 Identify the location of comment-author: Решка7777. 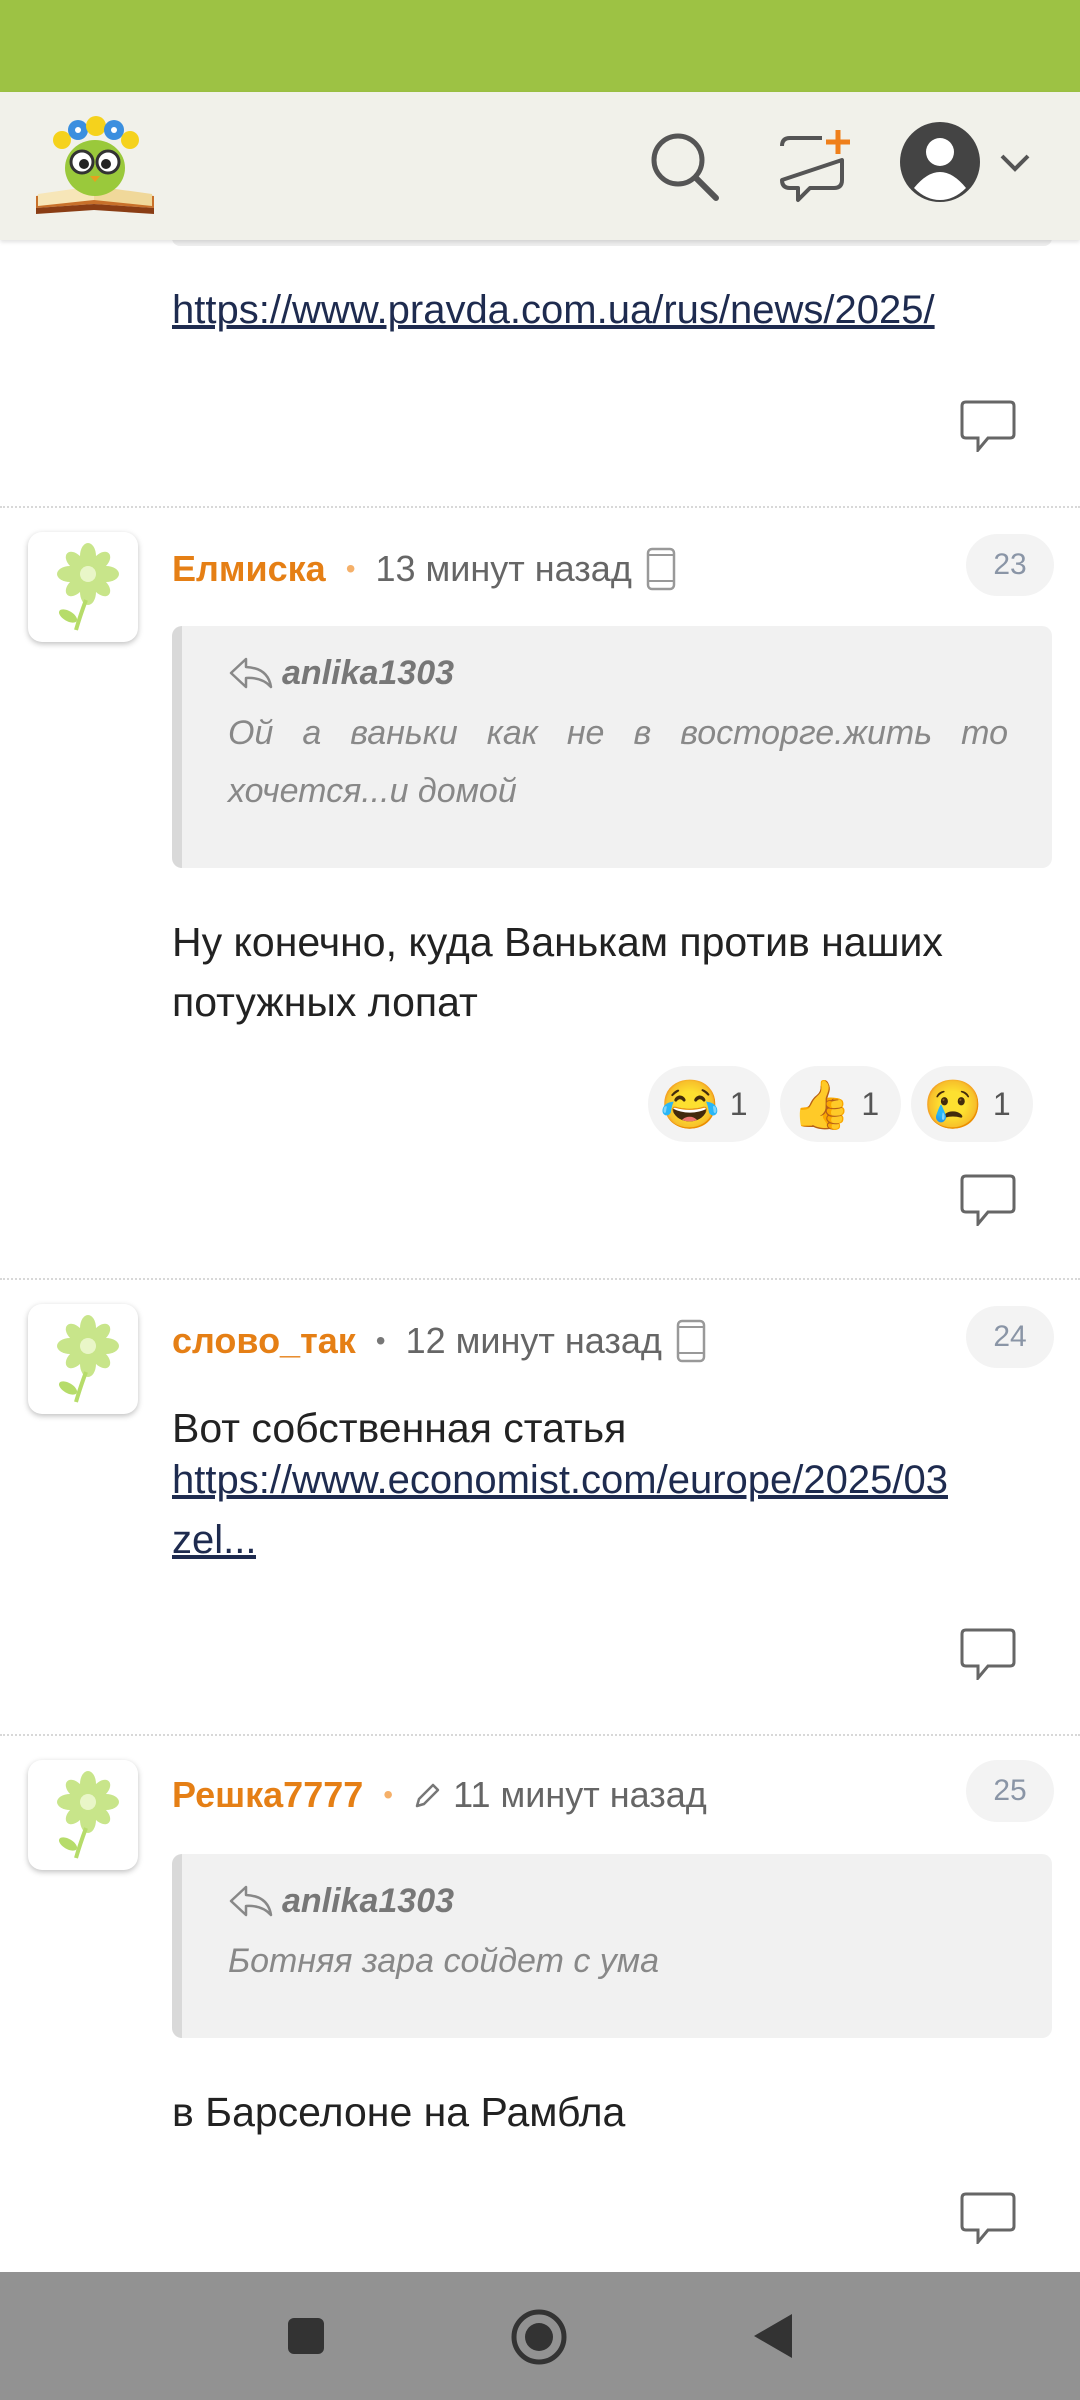
(267, 1795).